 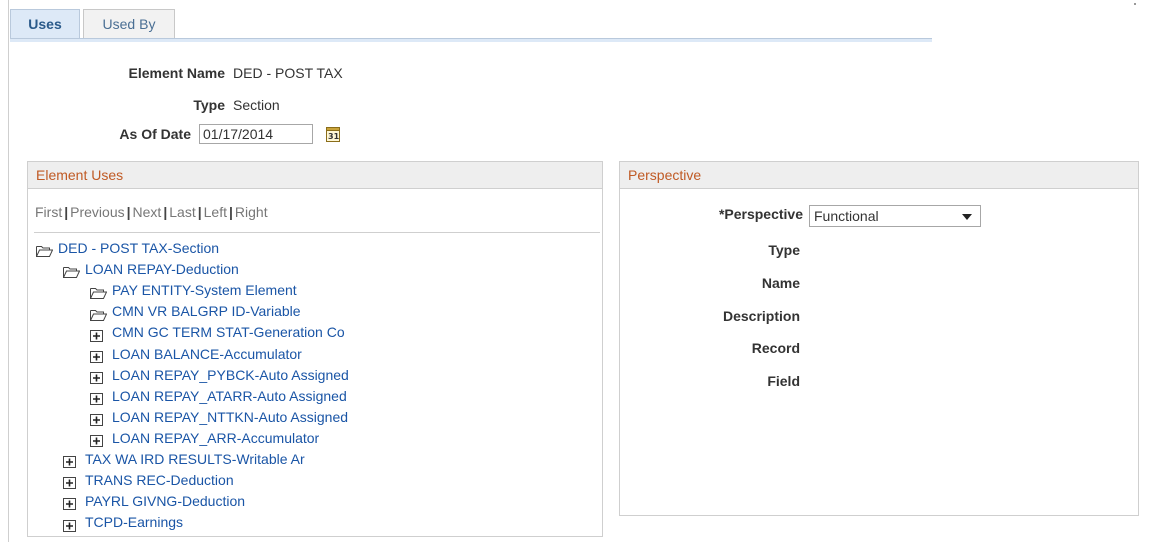 What do you see at coordinates (967, 217) in the screenshot?
I see `dropdown-arrow-icon` at bounding box center [967, 217].